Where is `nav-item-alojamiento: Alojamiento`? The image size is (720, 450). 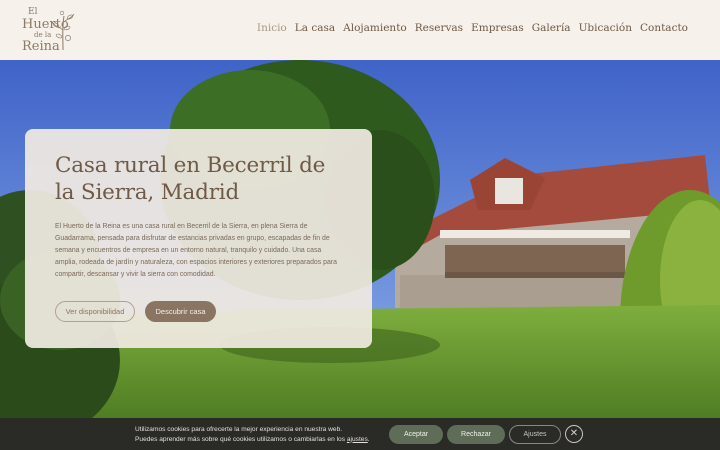 nav-item-alojamiento: Alojamiento is located at coordinates (375, 28).